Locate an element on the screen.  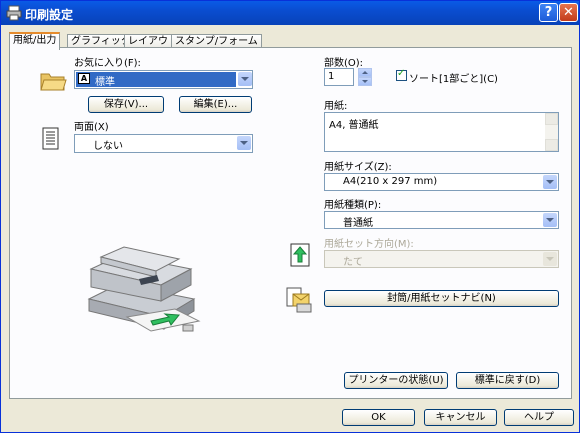
paper-type-label: 用紙種類(P): is located at coordinates (353, 205).